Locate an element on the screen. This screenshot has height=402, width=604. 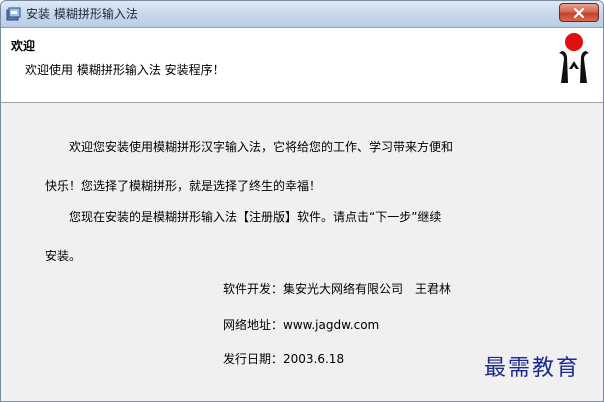
page-title: 欢迎 is located at coordinates (23, 46).